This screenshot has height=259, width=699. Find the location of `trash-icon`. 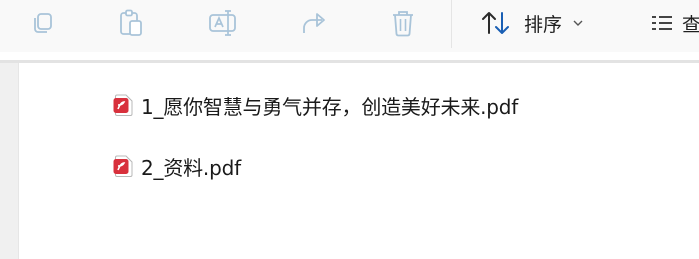

trash-icon is located at coordinates (403, 24).